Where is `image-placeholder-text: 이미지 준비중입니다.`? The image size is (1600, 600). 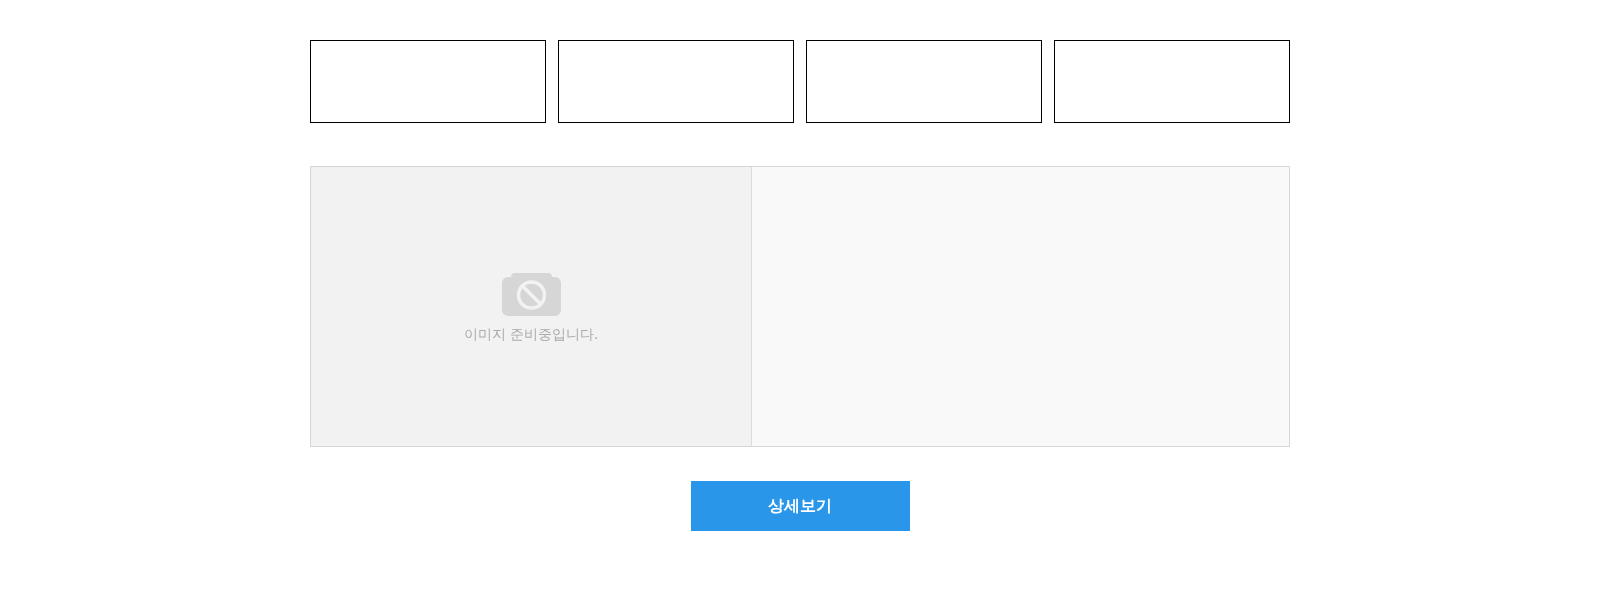
image-placeholder-text: 이미지 준비중입니다. is located at coordinates (531, 334).